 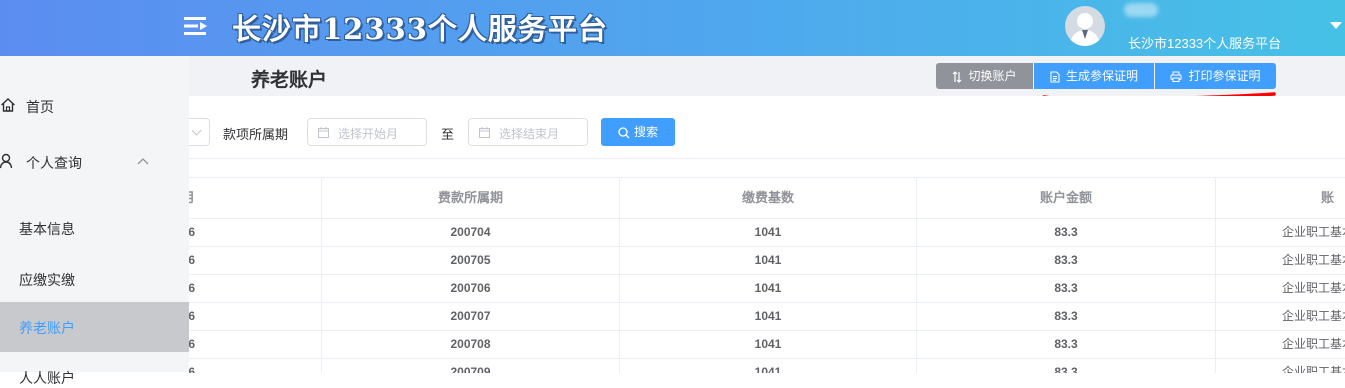 I want to click on sidebar-item-home: 首页, so click(x=94, y=105).